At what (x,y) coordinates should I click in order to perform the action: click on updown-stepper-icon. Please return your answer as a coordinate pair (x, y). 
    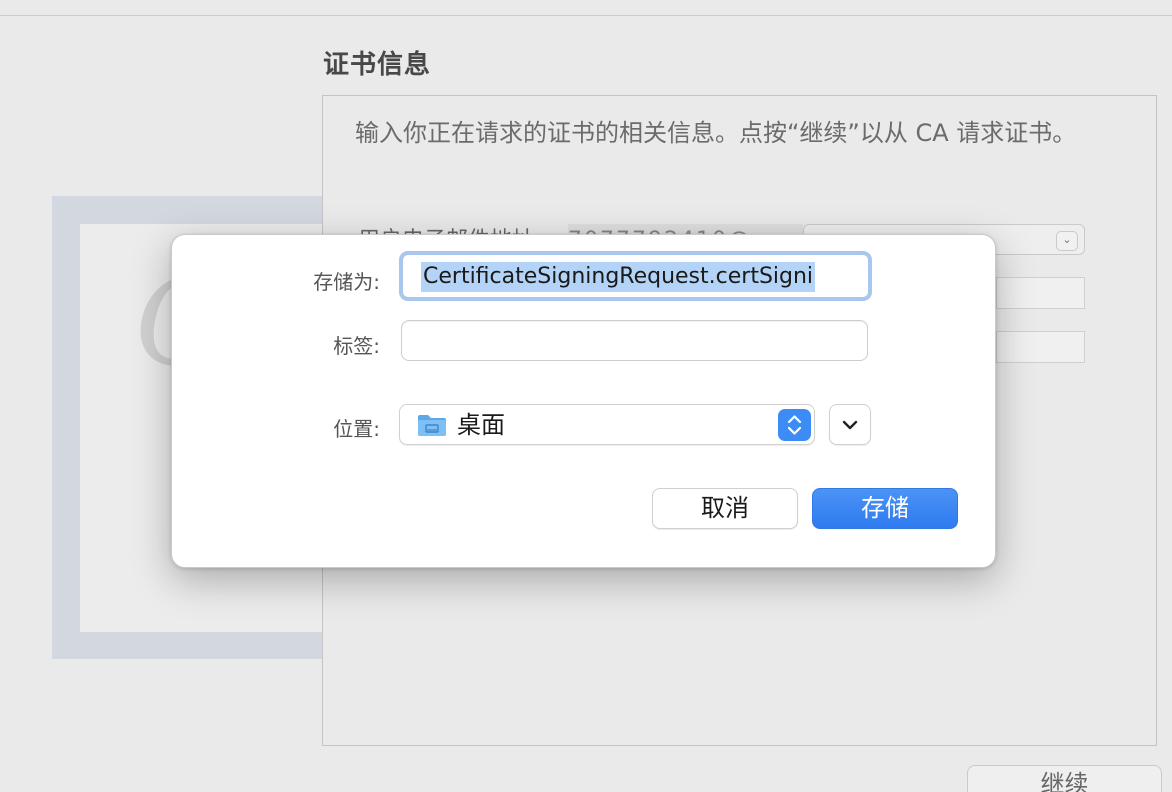
    Looking at the image, I should click on (794, 425).